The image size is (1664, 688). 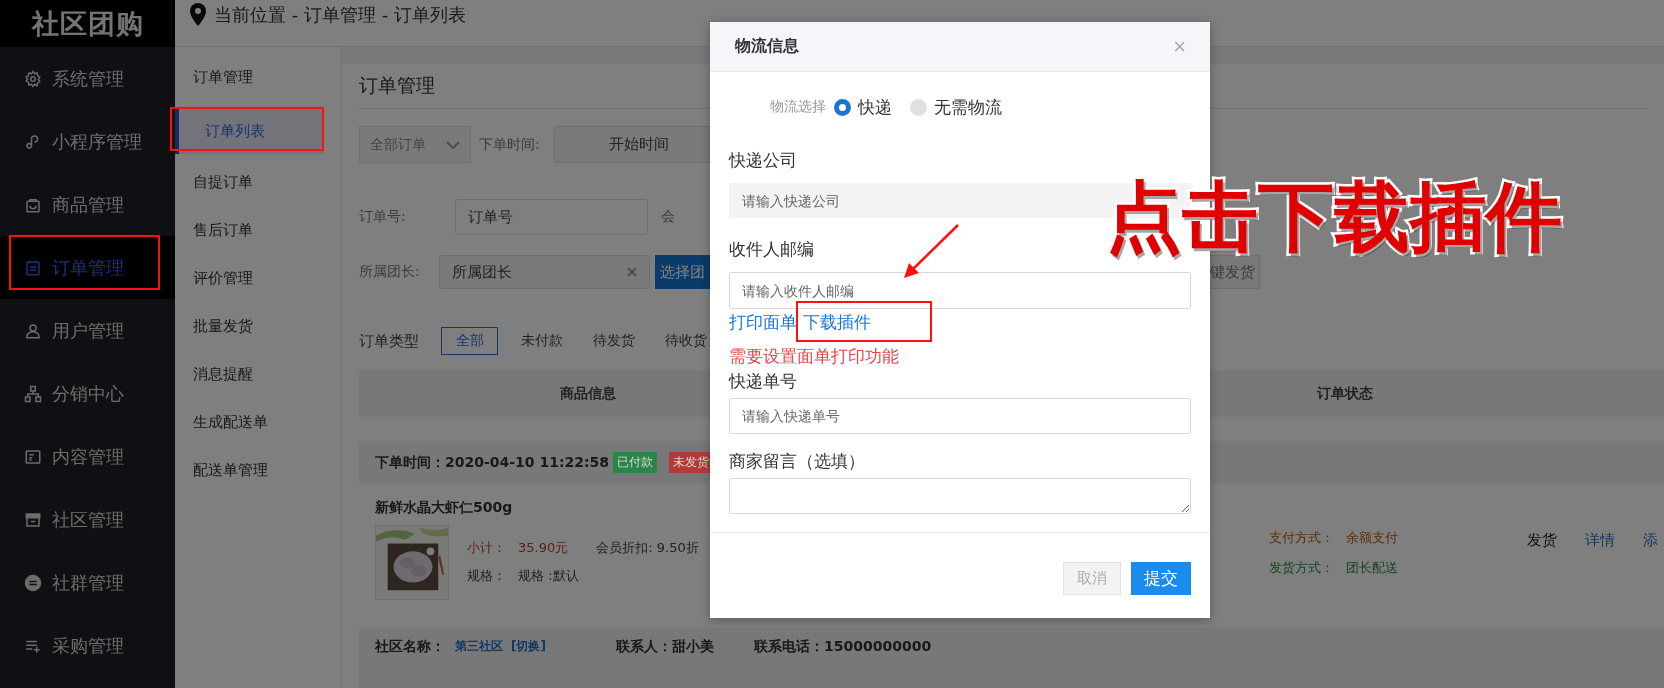 What do you see at coordinates (469, 341) in the screenshot?
I see `order-type-tab: 全部` at bounding box center [469, 341].